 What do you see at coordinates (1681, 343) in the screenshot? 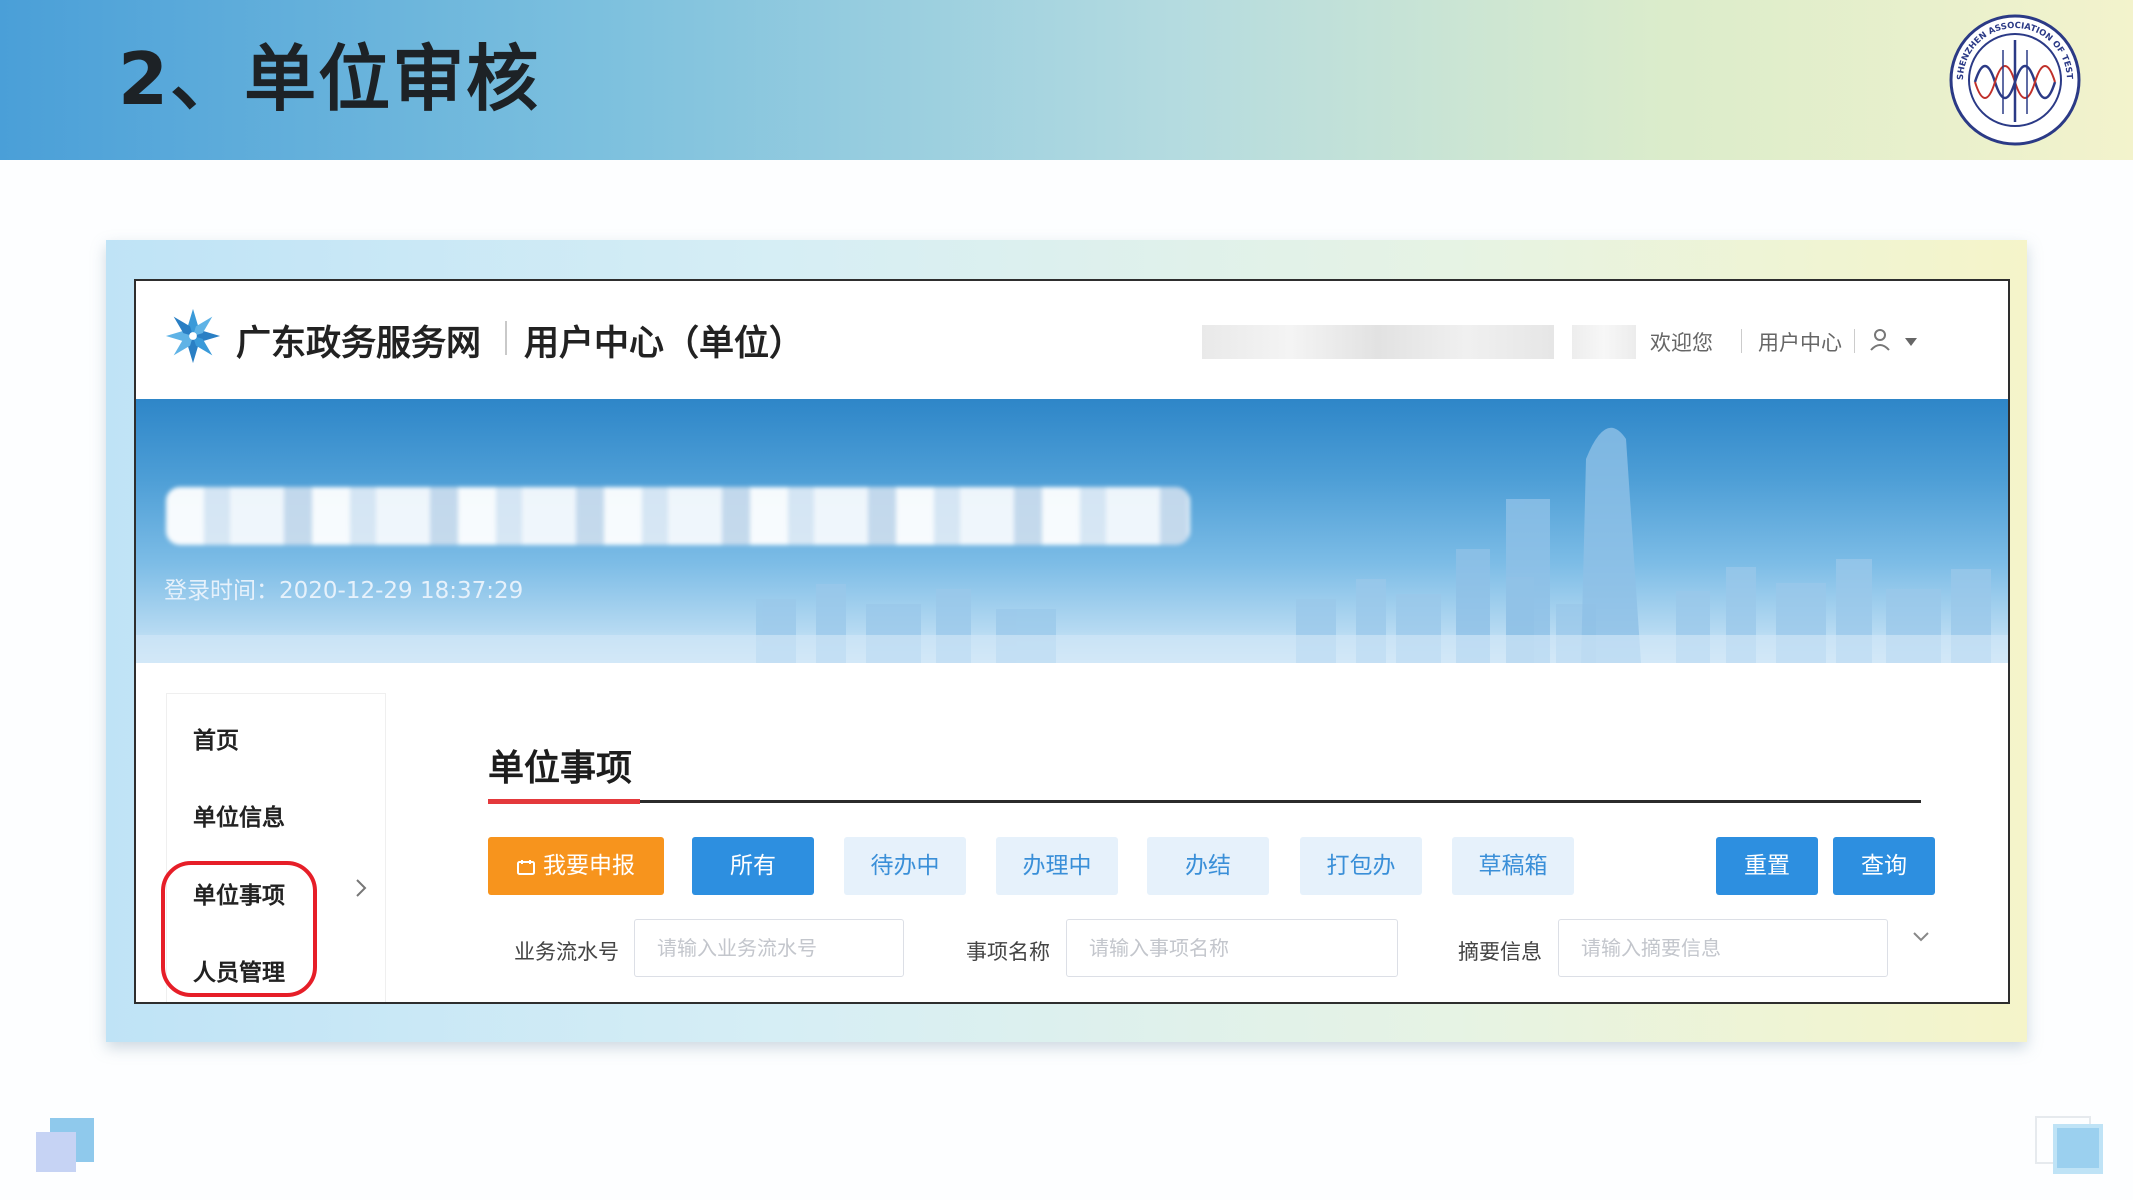
I see `welcome-text: 欢迎您` at bounding box center [1681, 343].